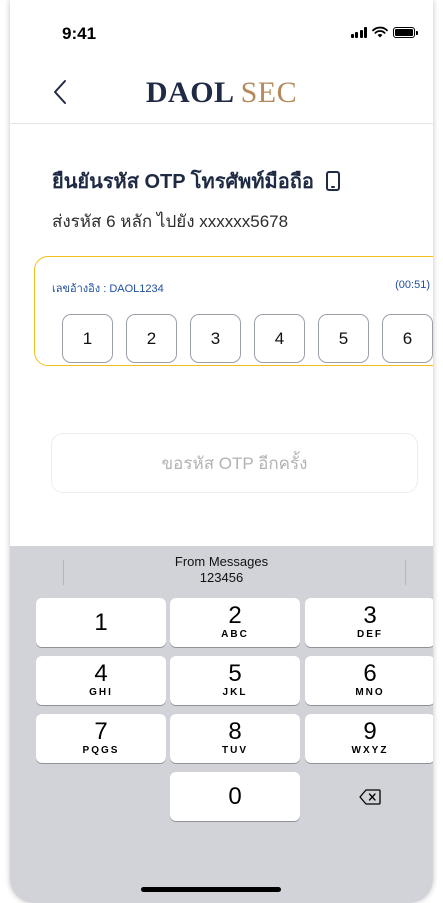  I want to click on suggestion-code: 123456, so click(221, 577).